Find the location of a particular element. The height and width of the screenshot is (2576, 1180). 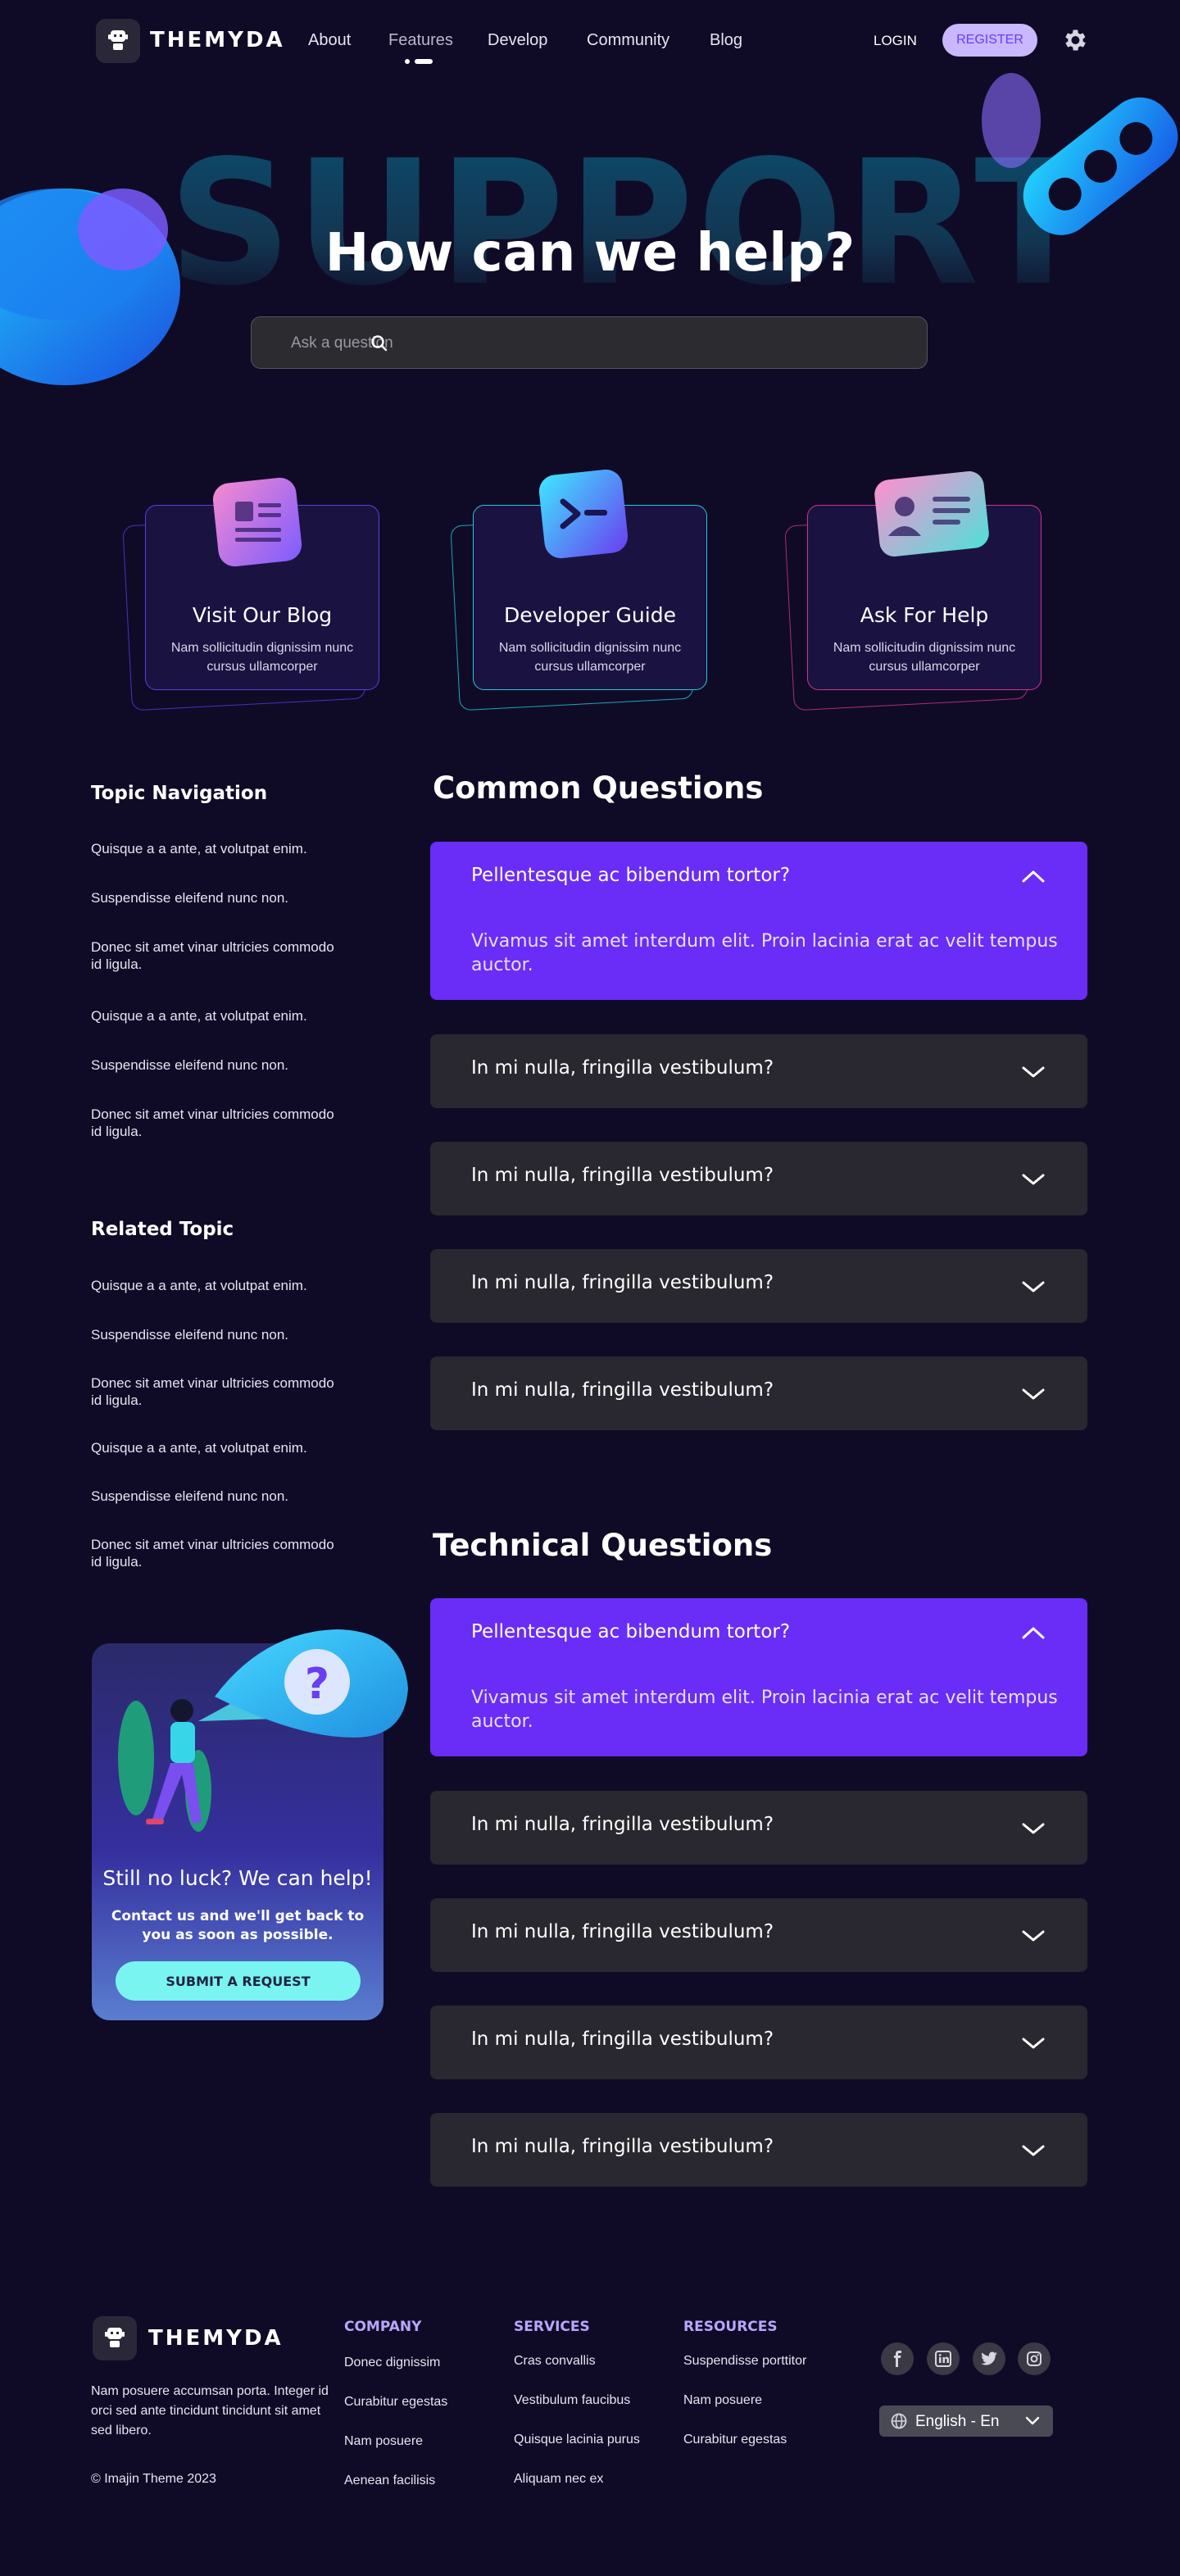

hero-title: How can we help? is located at coordinates (590, 253).